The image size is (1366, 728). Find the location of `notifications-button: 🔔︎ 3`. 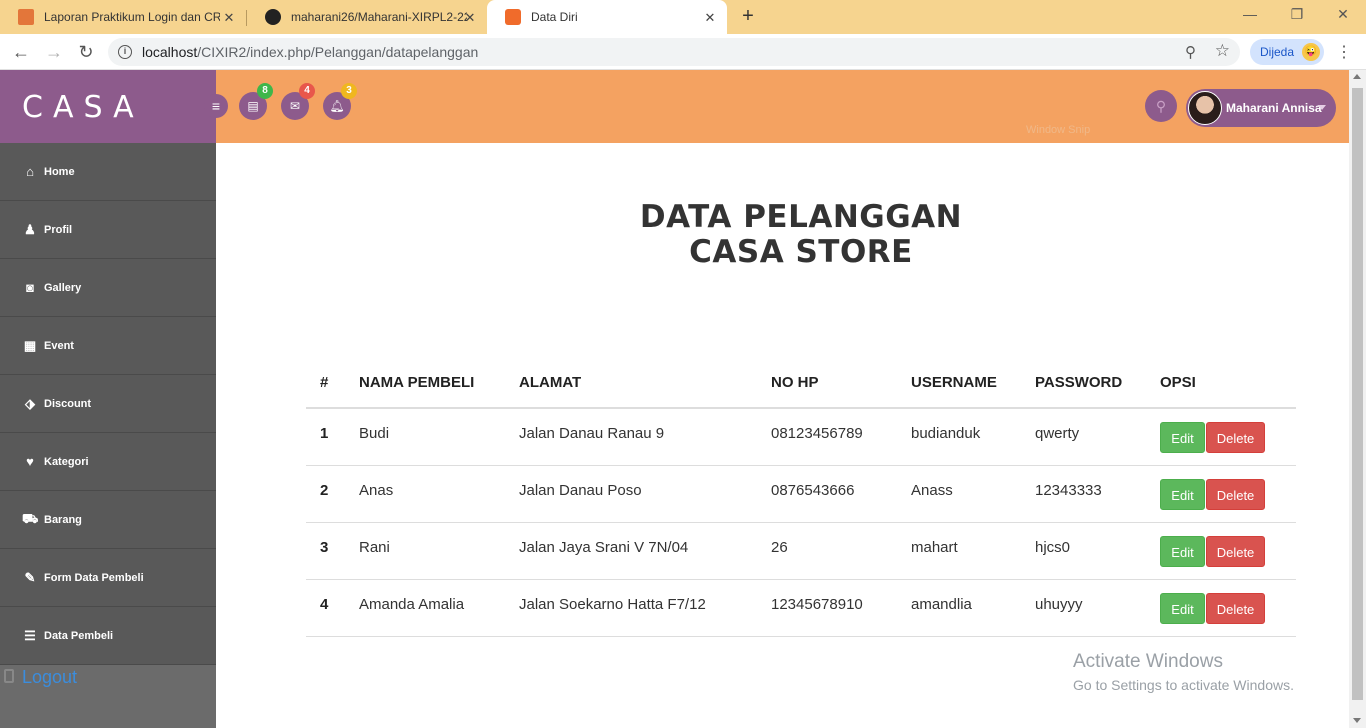

notifications-button: 🔔︎ 3 is located at coordinates (340, 101).